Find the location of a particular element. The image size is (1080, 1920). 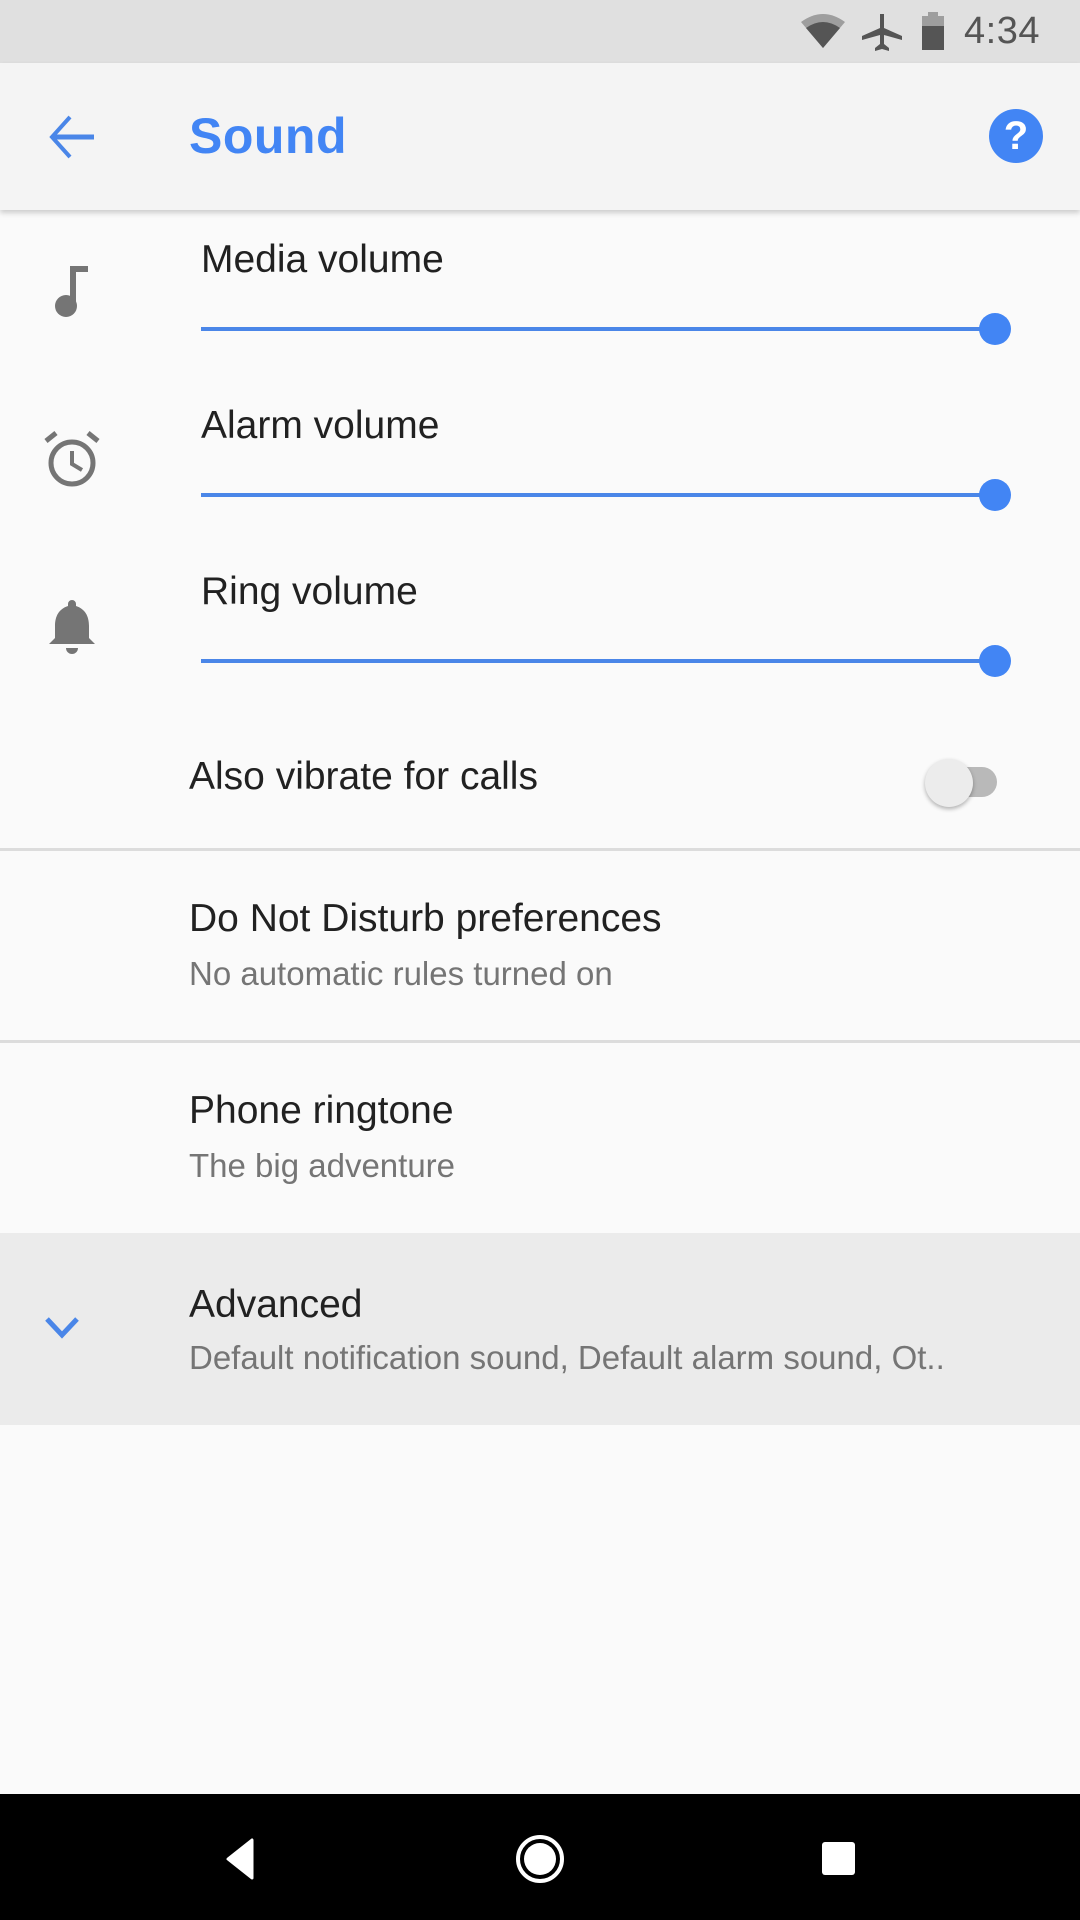

ring-volume-slider is located at coordinates (606, 661).